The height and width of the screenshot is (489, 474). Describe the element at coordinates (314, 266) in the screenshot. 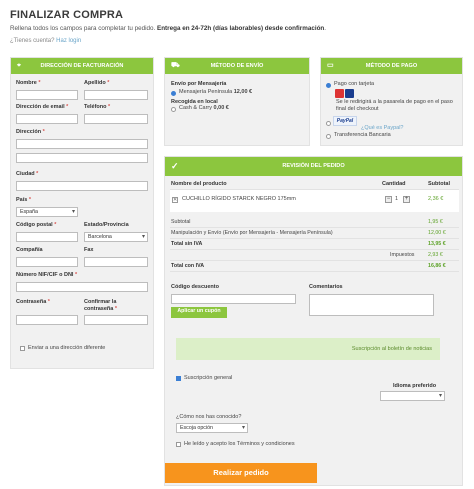

I see `totals-row: Total con IVA 16,86 €` at that location.